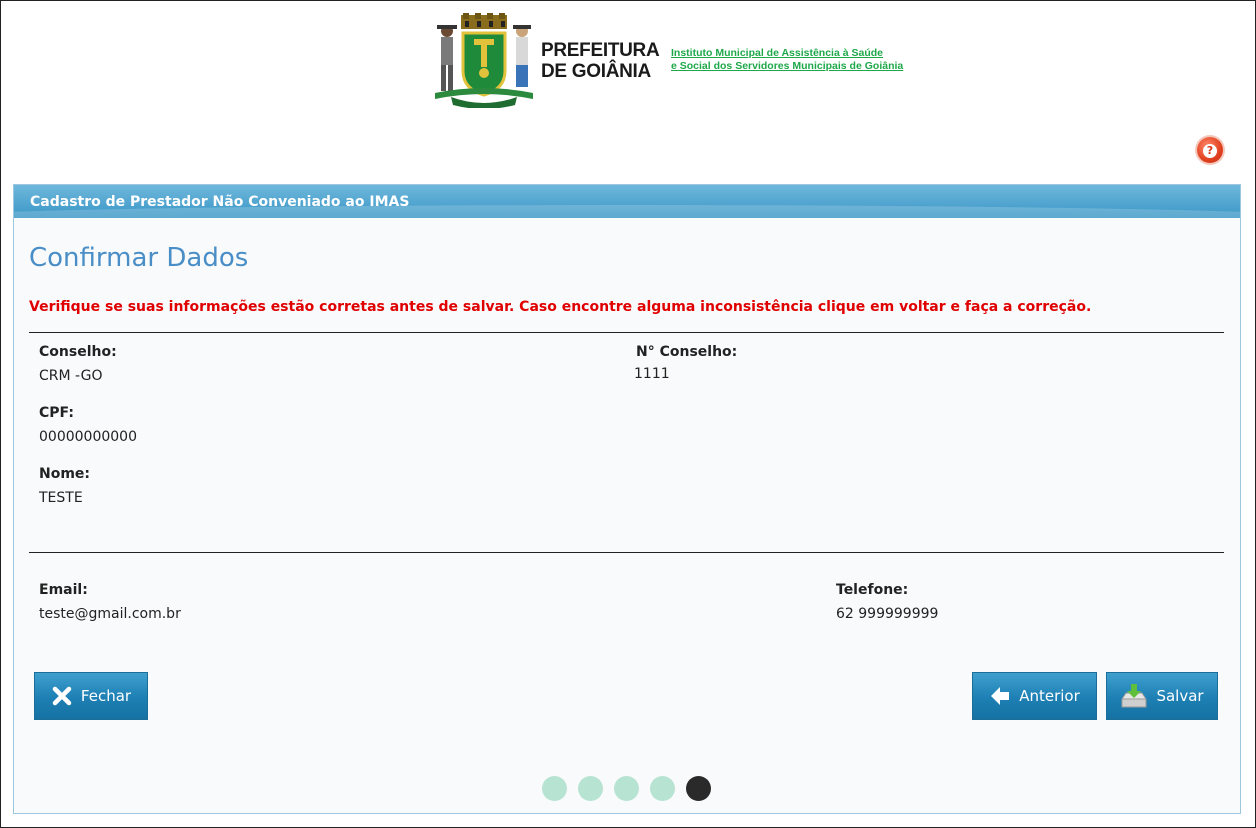 This screenshot has width=1256, height=828. Describe the element at coordinates (139, 258) in the screenshot. I see `page-title: Confirmar Dados` at that location.